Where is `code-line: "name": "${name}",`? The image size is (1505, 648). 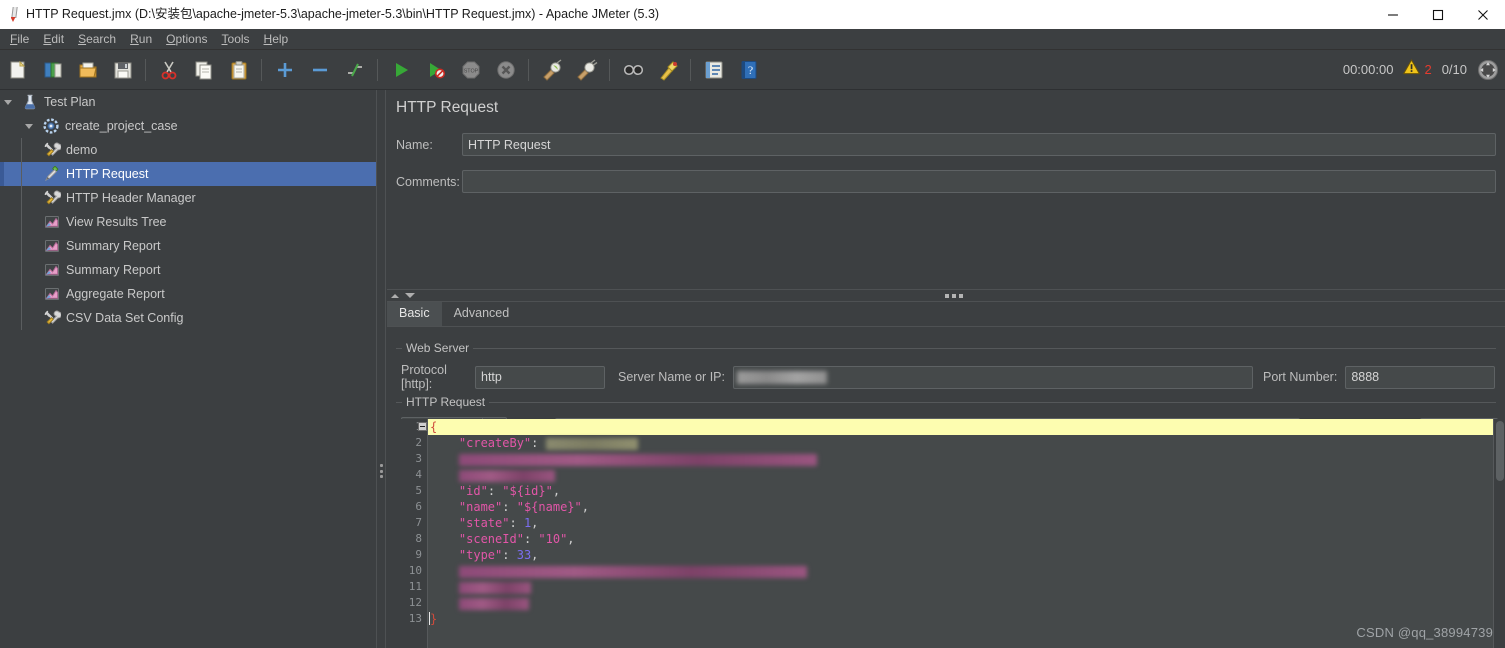
code-line: "name": "${name}", is located at coordinates (966, 507).